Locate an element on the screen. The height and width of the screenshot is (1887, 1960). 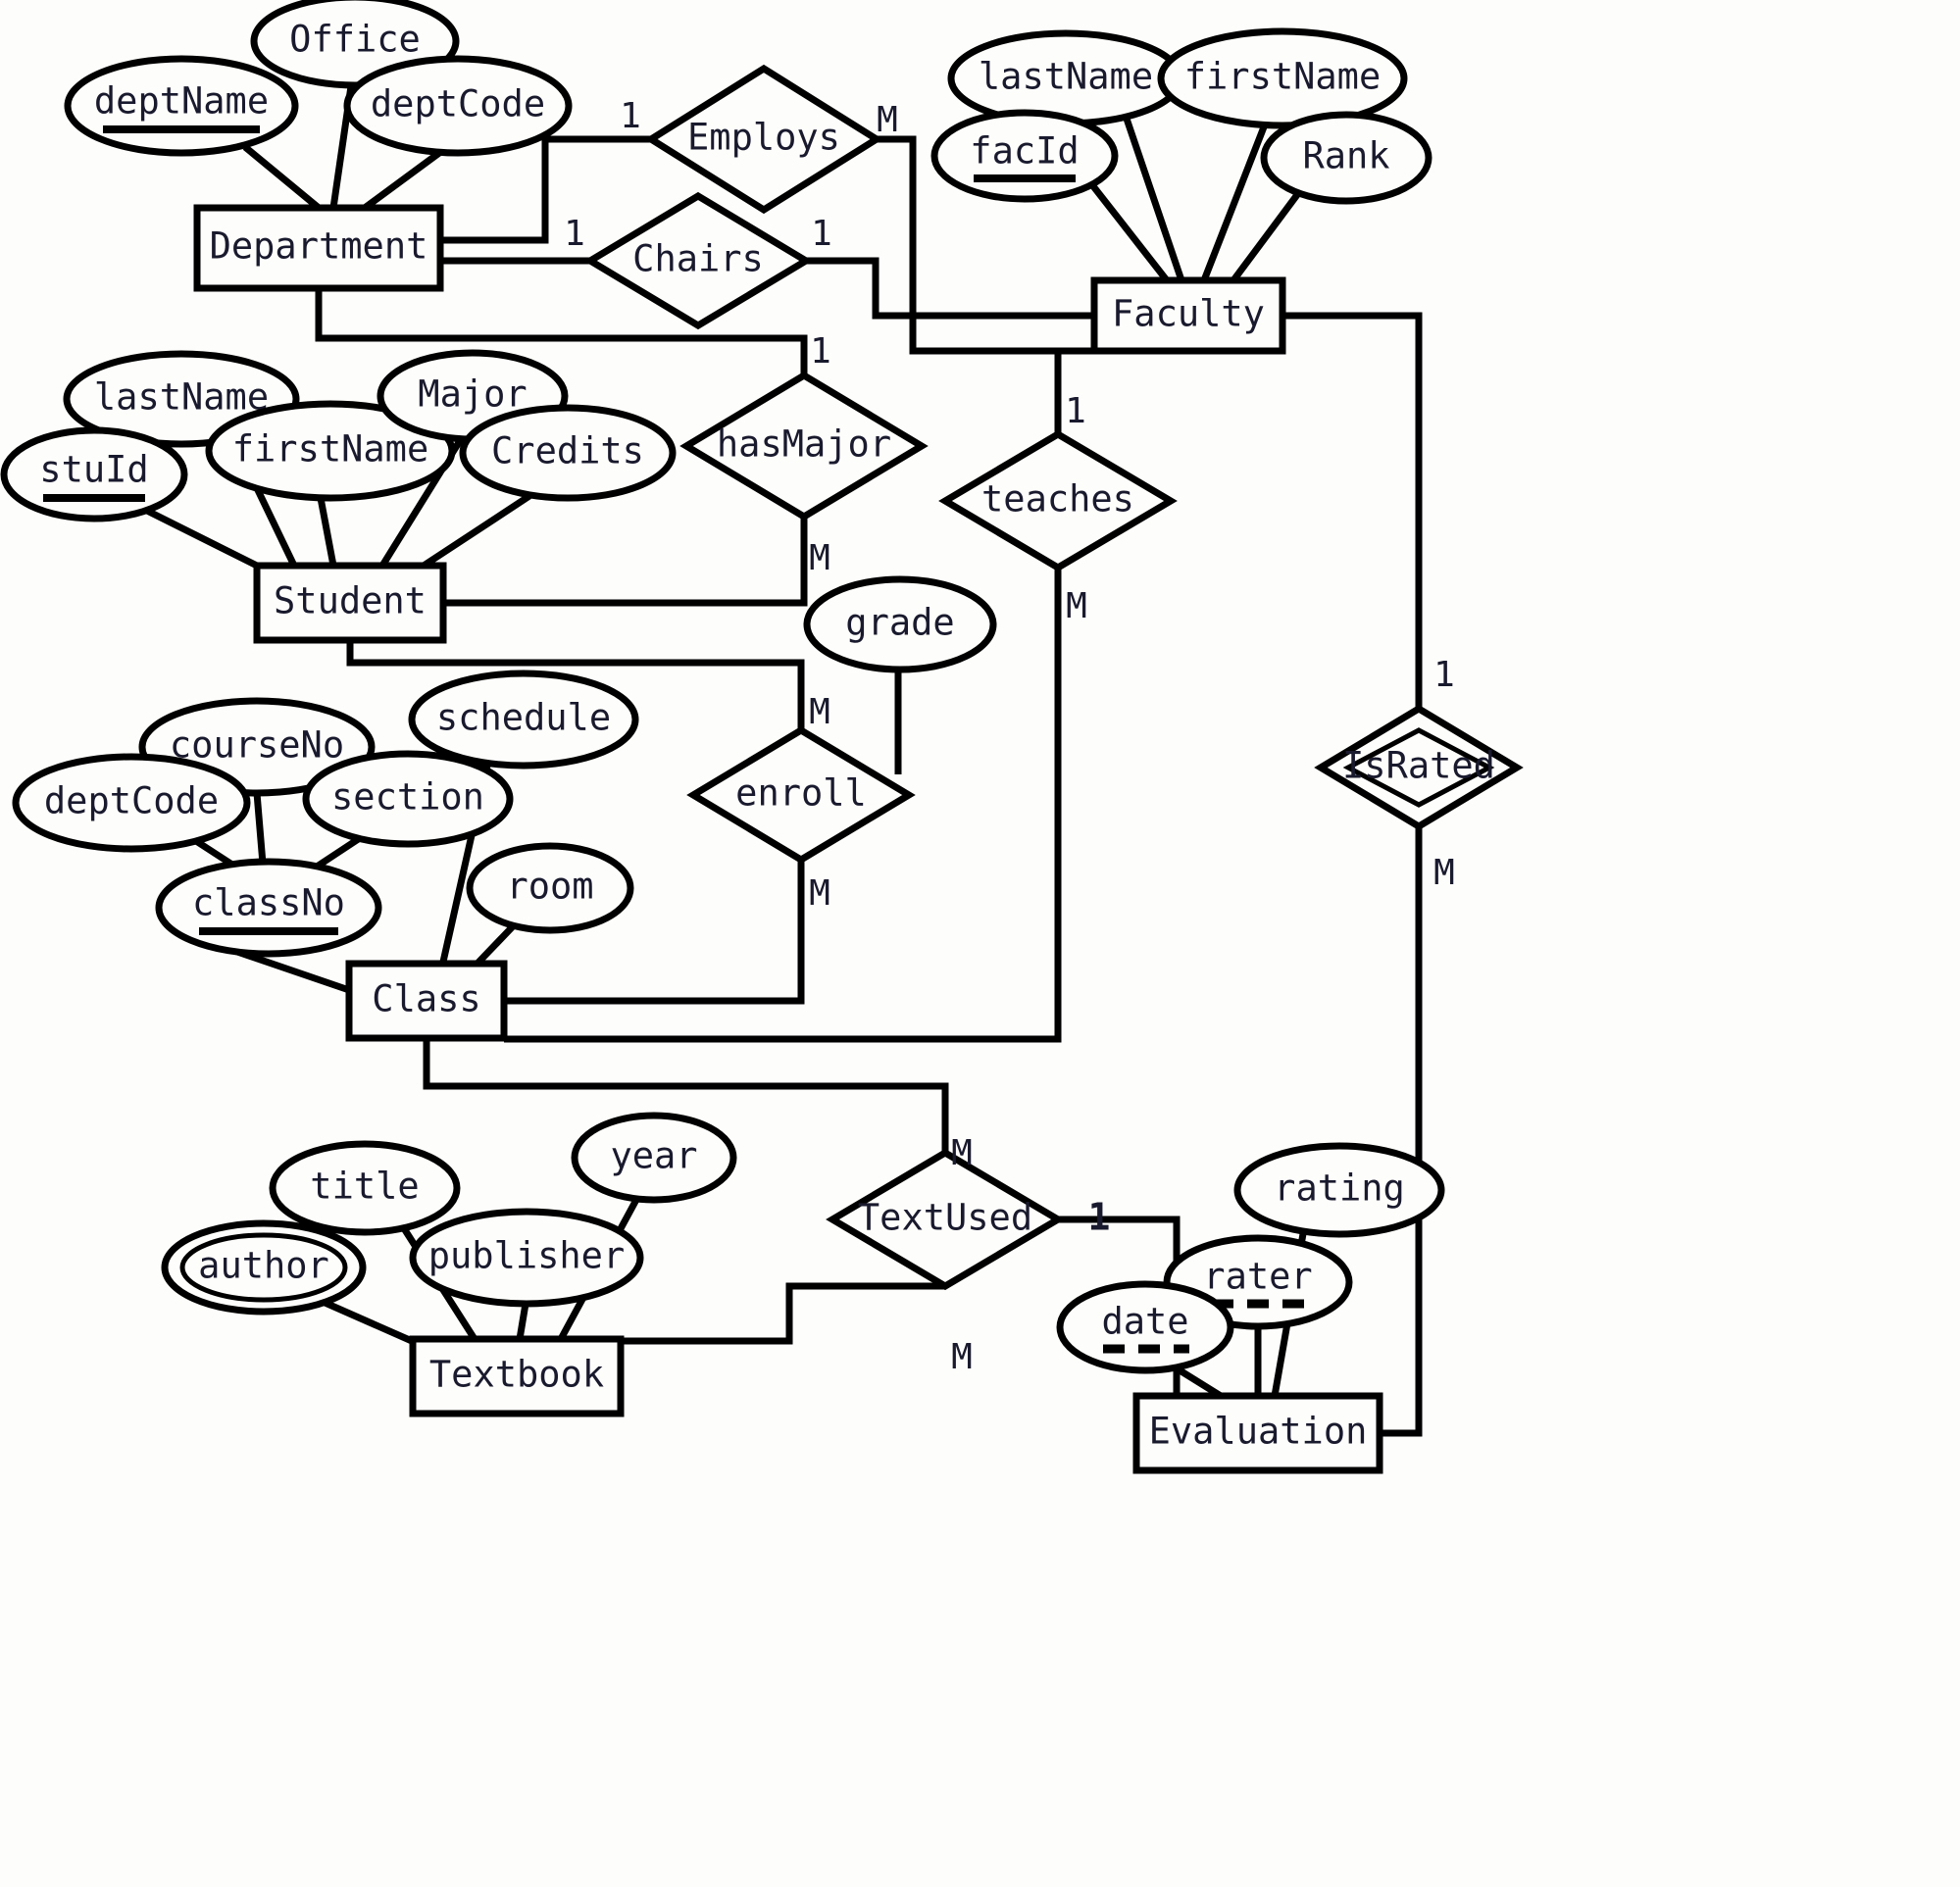
attribute-rank: Rank is located at coordinates (1346, 158).